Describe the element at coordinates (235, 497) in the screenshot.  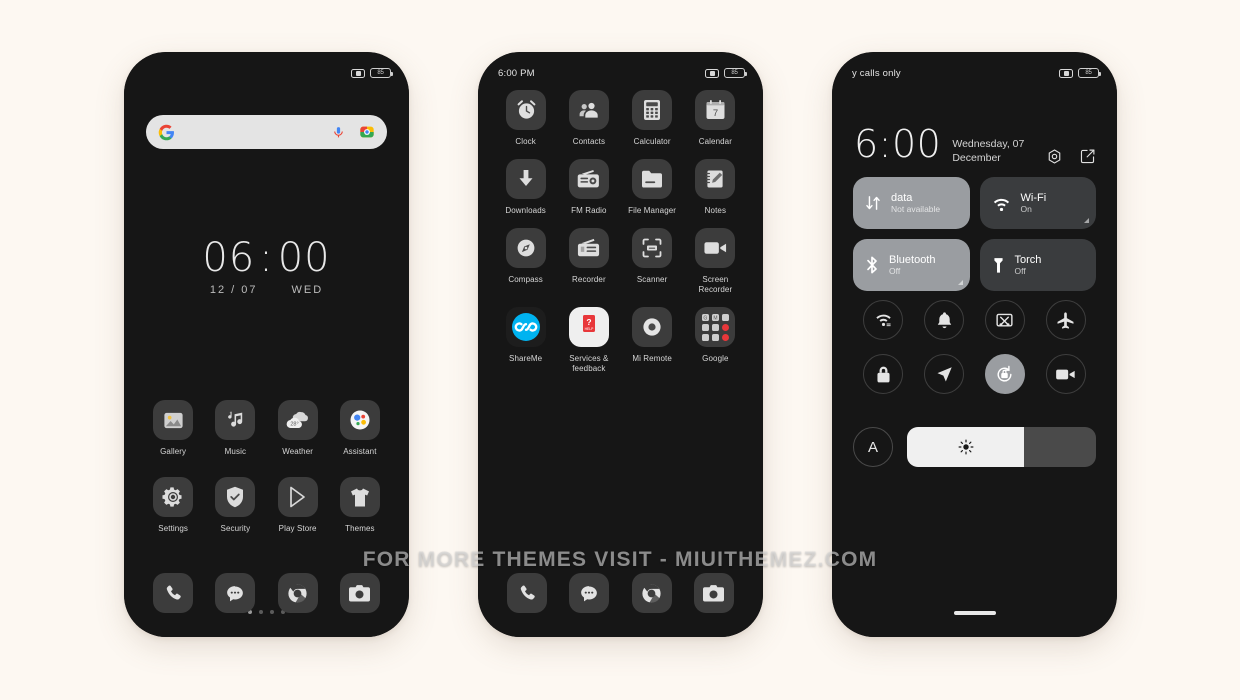
I see `shield-check-icon` at that location.